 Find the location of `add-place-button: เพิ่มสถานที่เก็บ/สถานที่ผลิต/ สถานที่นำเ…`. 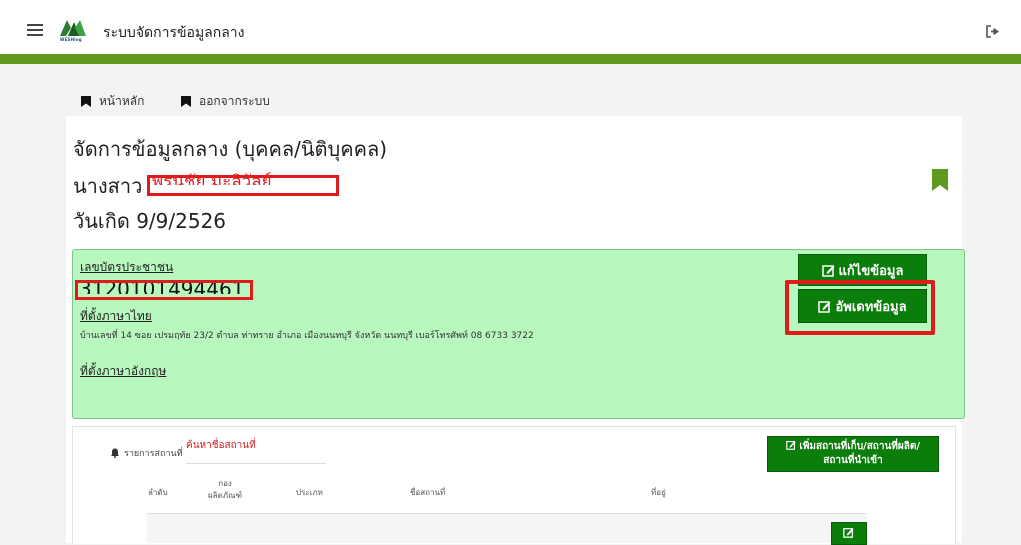

add-place-button: เพิ่มสถานที่เก็บ/สถานที่ผลิต/ สถานที่นำเ… is located at coordinates (853, 454).